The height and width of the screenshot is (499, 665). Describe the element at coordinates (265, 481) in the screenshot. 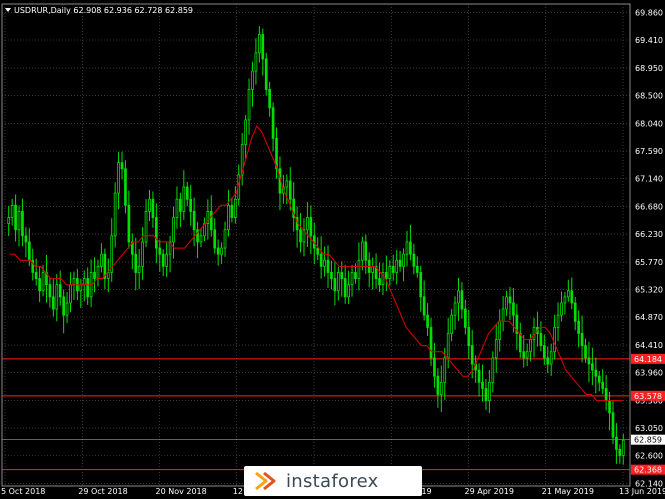

I see `instaforex-logo-icon` at that location.